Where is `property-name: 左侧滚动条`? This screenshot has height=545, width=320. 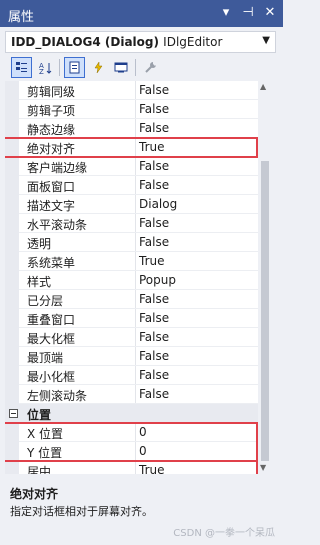 property-name: 左侧滚动条 is located at coordinates (57, 396).